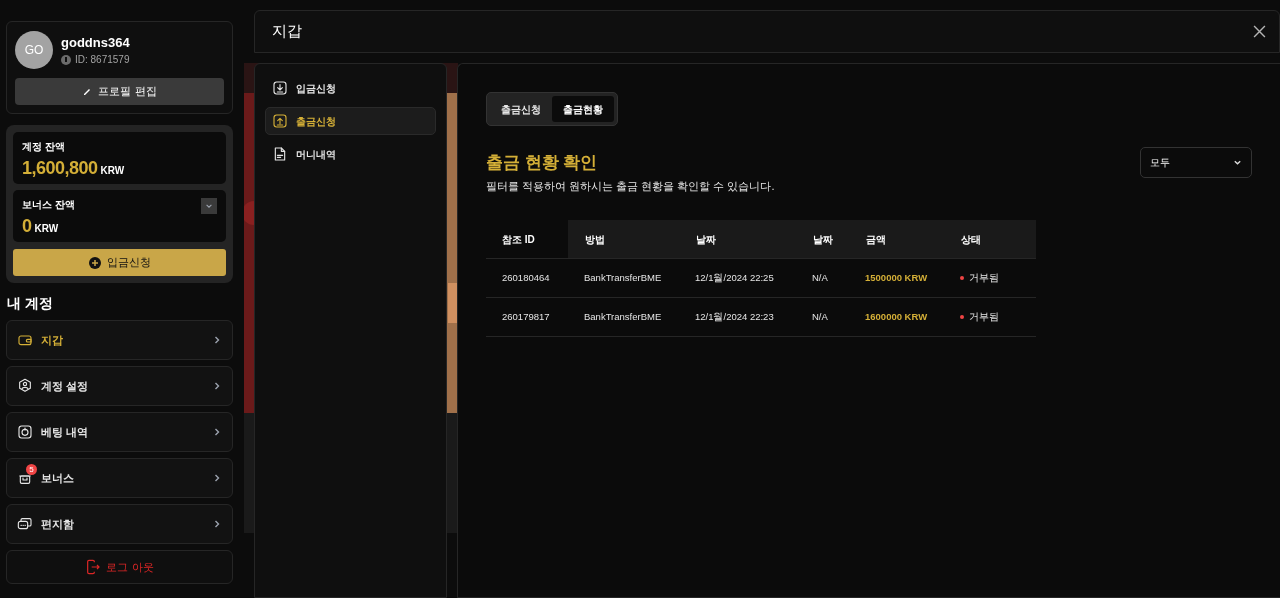 This screenshot has height=598, width=1280. Describe the element at coordinates (119, 262) in the screenshot. I see `deposit-button: 입금신청` at that location.